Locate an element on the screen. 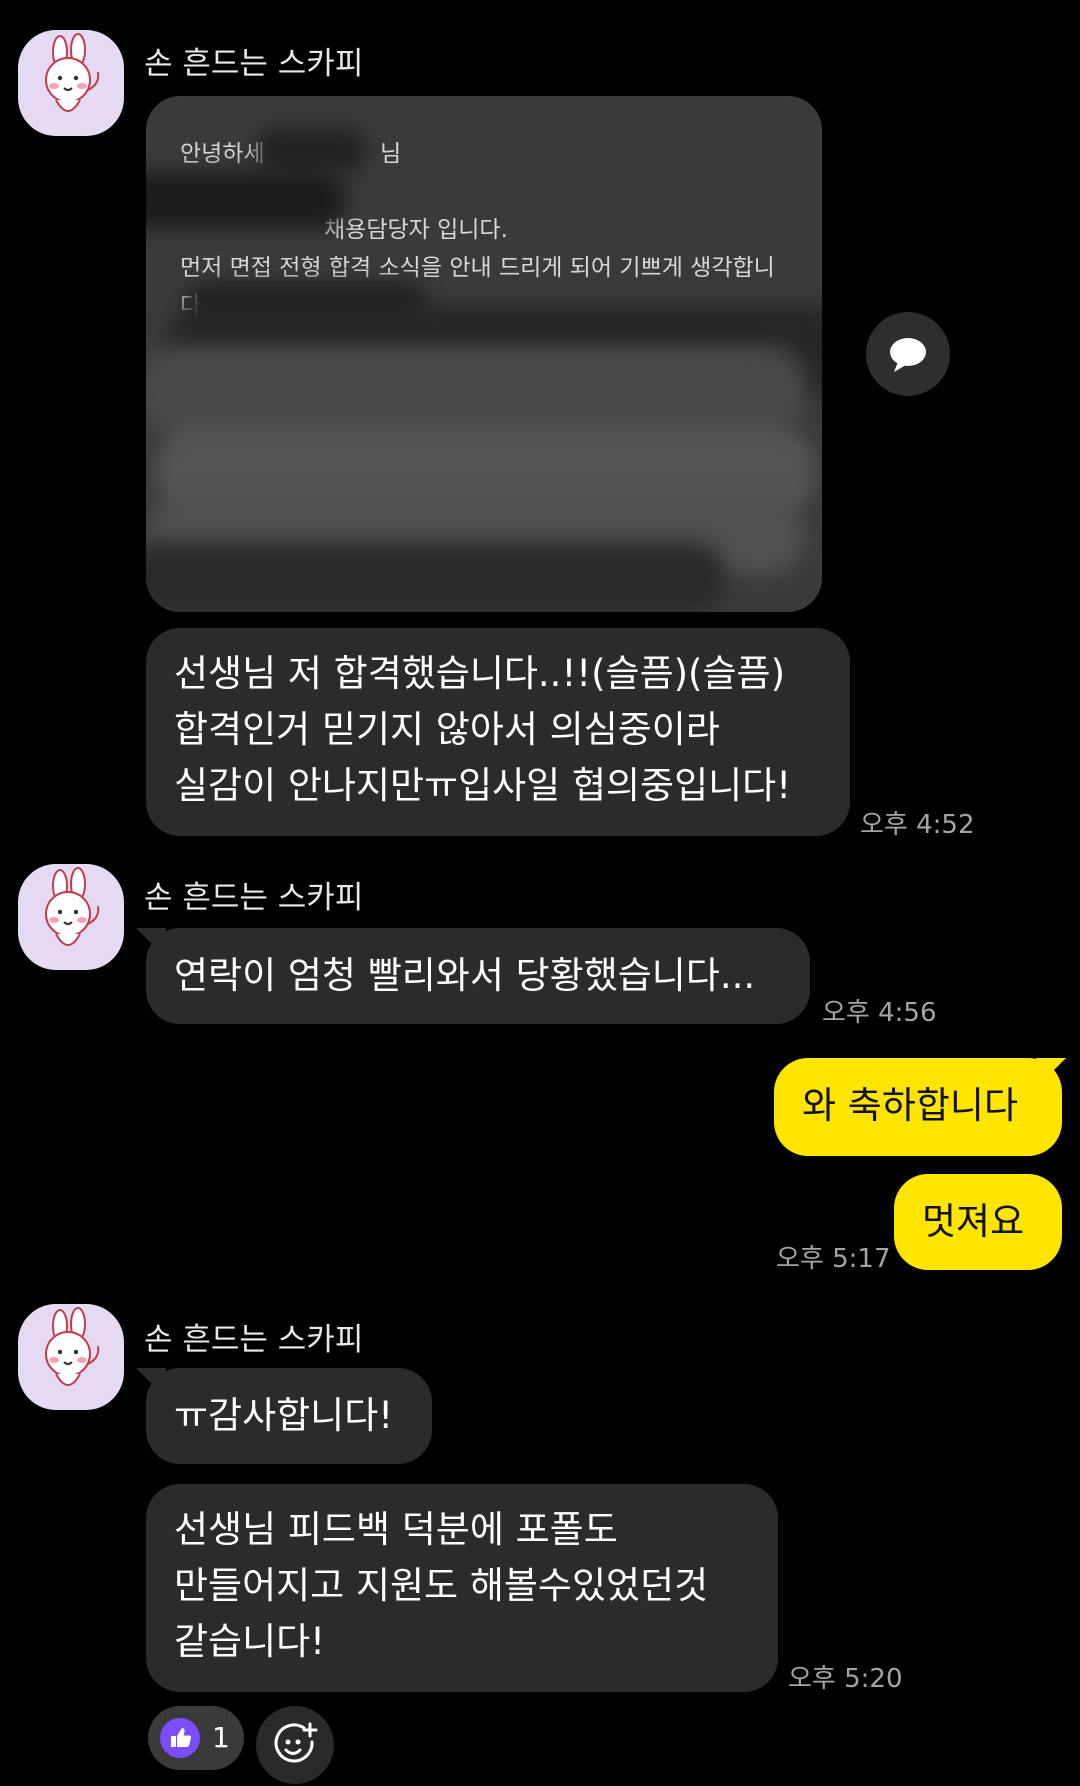 Image resolution: width=1080 pixels, height=1786 pixels. card-line-greeting: 안녕하세 is located at coordinates (222, 154).